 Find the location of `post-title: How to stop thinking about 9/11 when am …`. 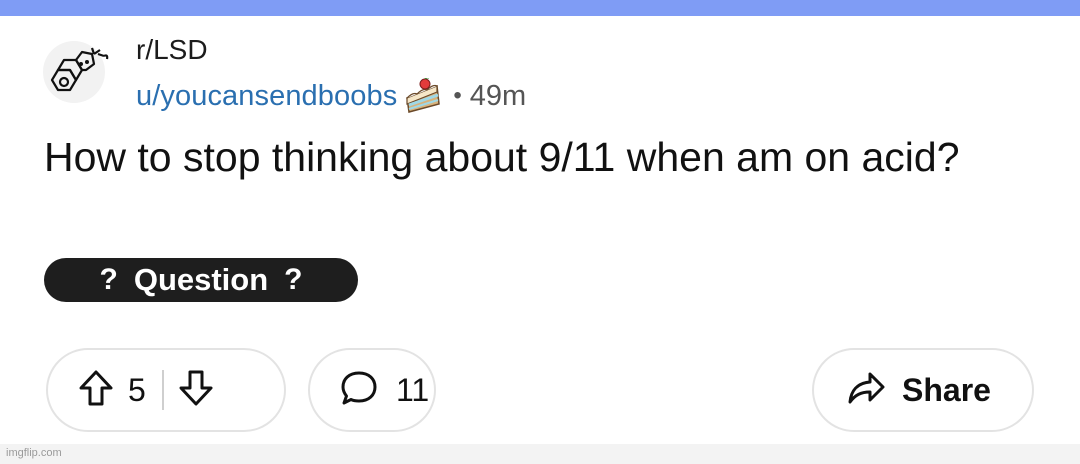

post-title: How to stop thinking about 9/11 when am … is located at coordinates (534, 157).